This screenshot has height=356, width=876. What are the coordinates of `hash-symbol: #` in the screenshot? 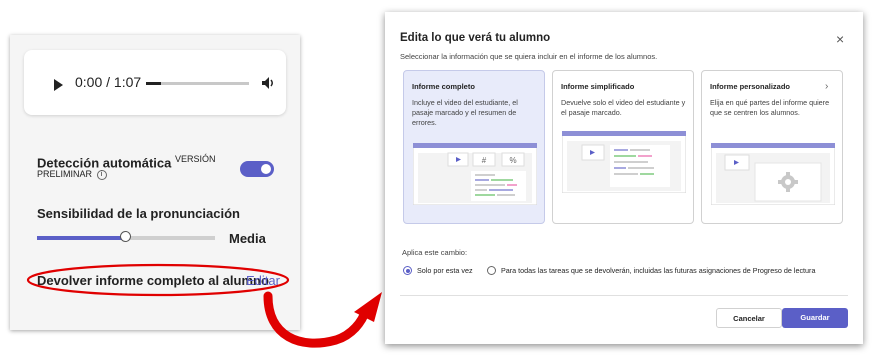 It's located at (484, 160).